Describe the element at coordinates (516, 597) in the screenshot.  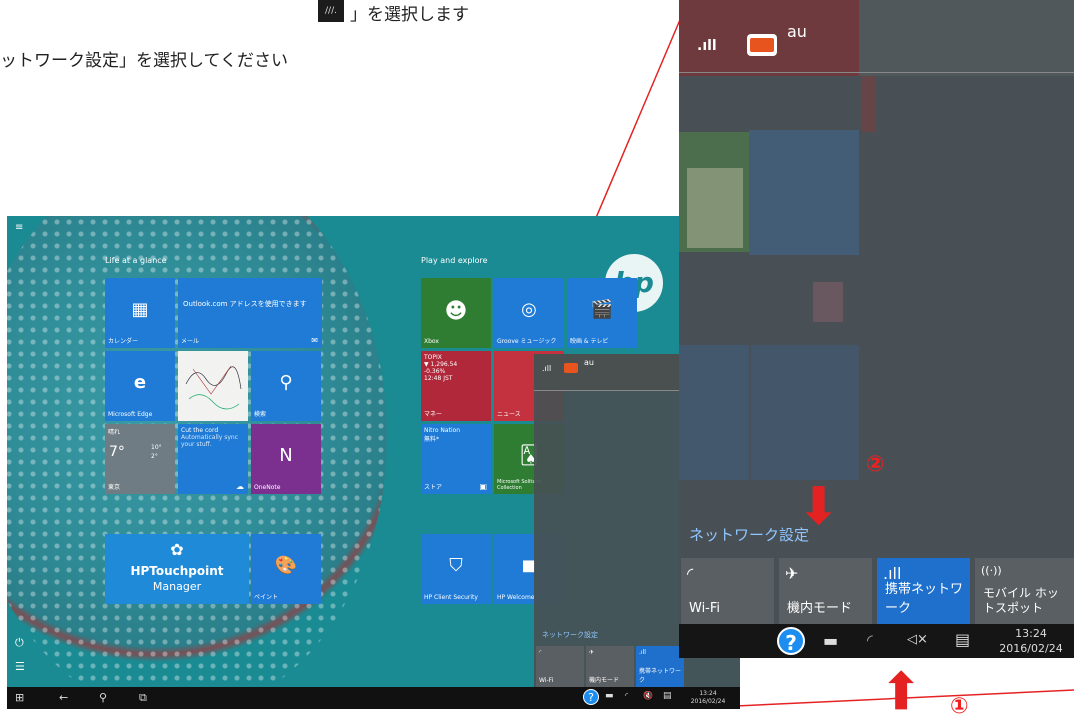
I see `tile-hp-welcome-label: HP Welcome` at that location.